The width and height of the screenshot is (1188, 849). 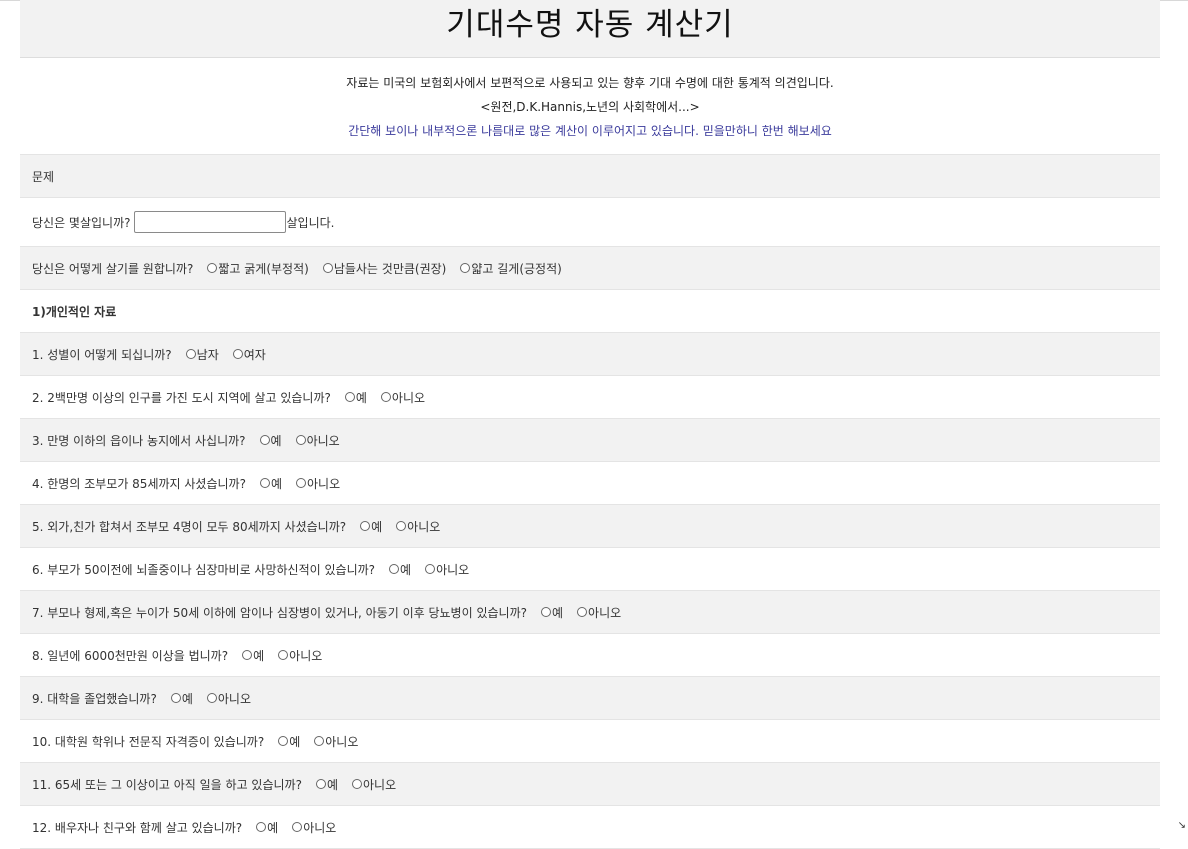 I want to click on lifestyle-label: 당신은 어떻게 살기를 원합니까?, so click(x=113, y=268).